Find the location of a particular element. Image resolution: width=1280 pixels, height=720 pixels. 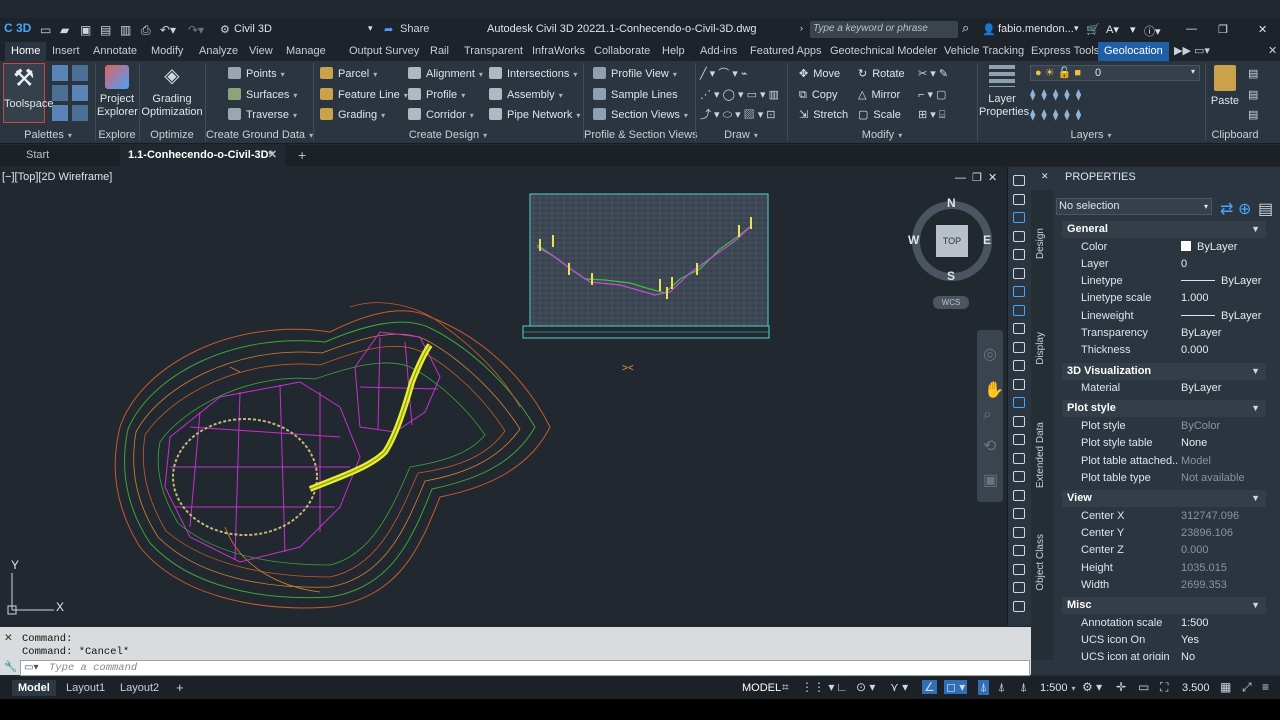

match-props-icon: ▤ is located at coordinates (1253, 115).